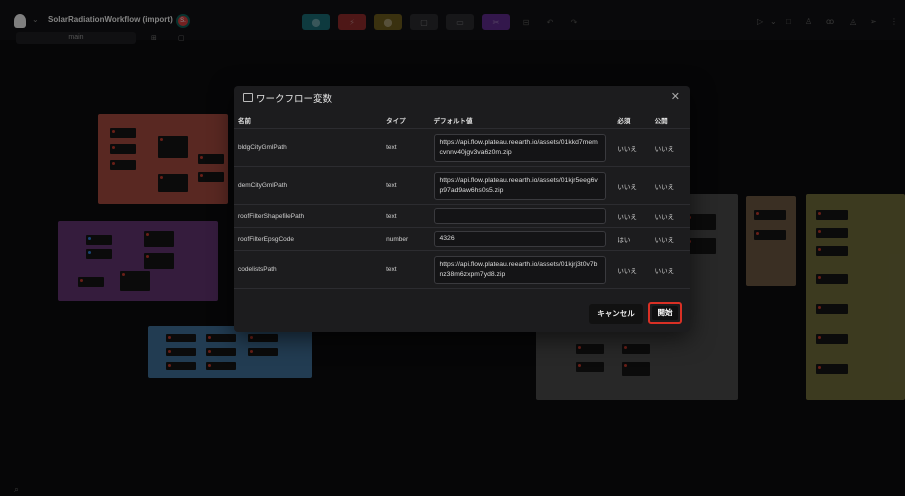  Describe the element at coordinates (248, 97) in the screenshot. I see `variables-icon` at that location.